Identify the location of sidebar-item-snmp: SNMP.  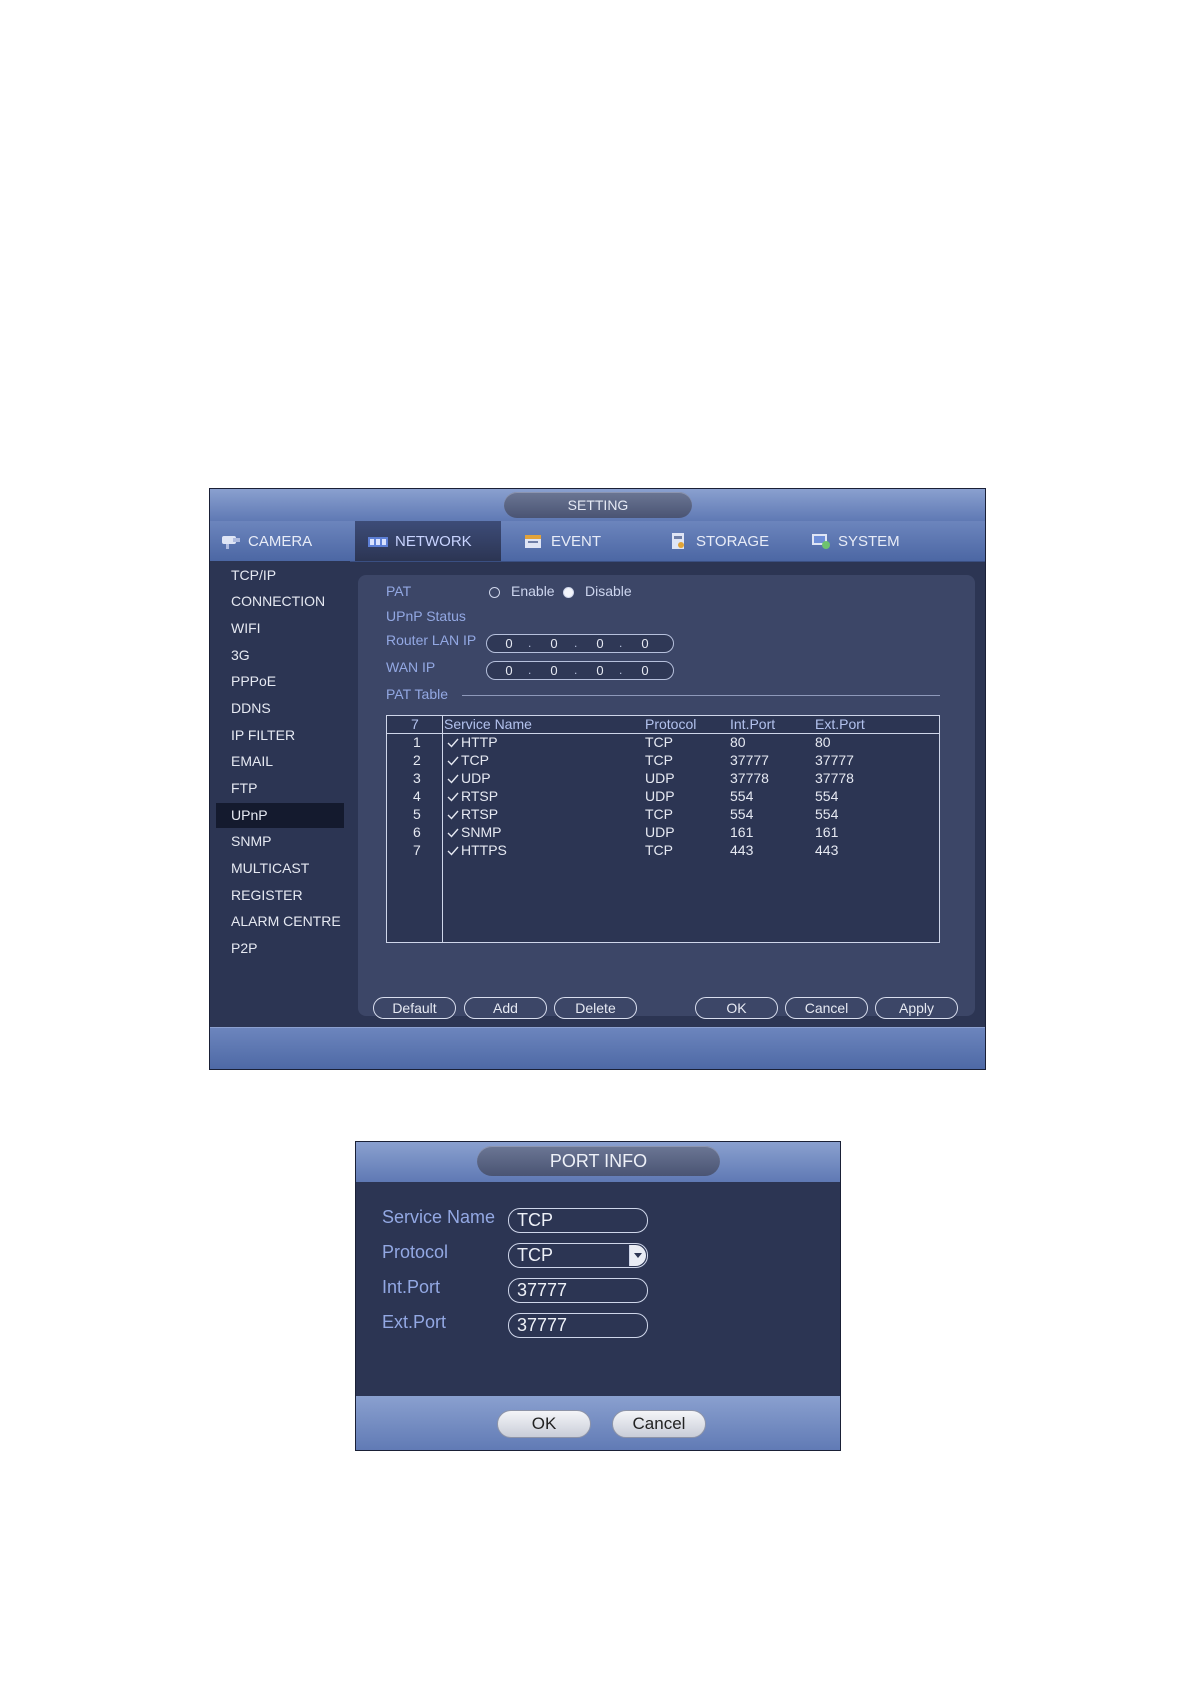
(280, 841).